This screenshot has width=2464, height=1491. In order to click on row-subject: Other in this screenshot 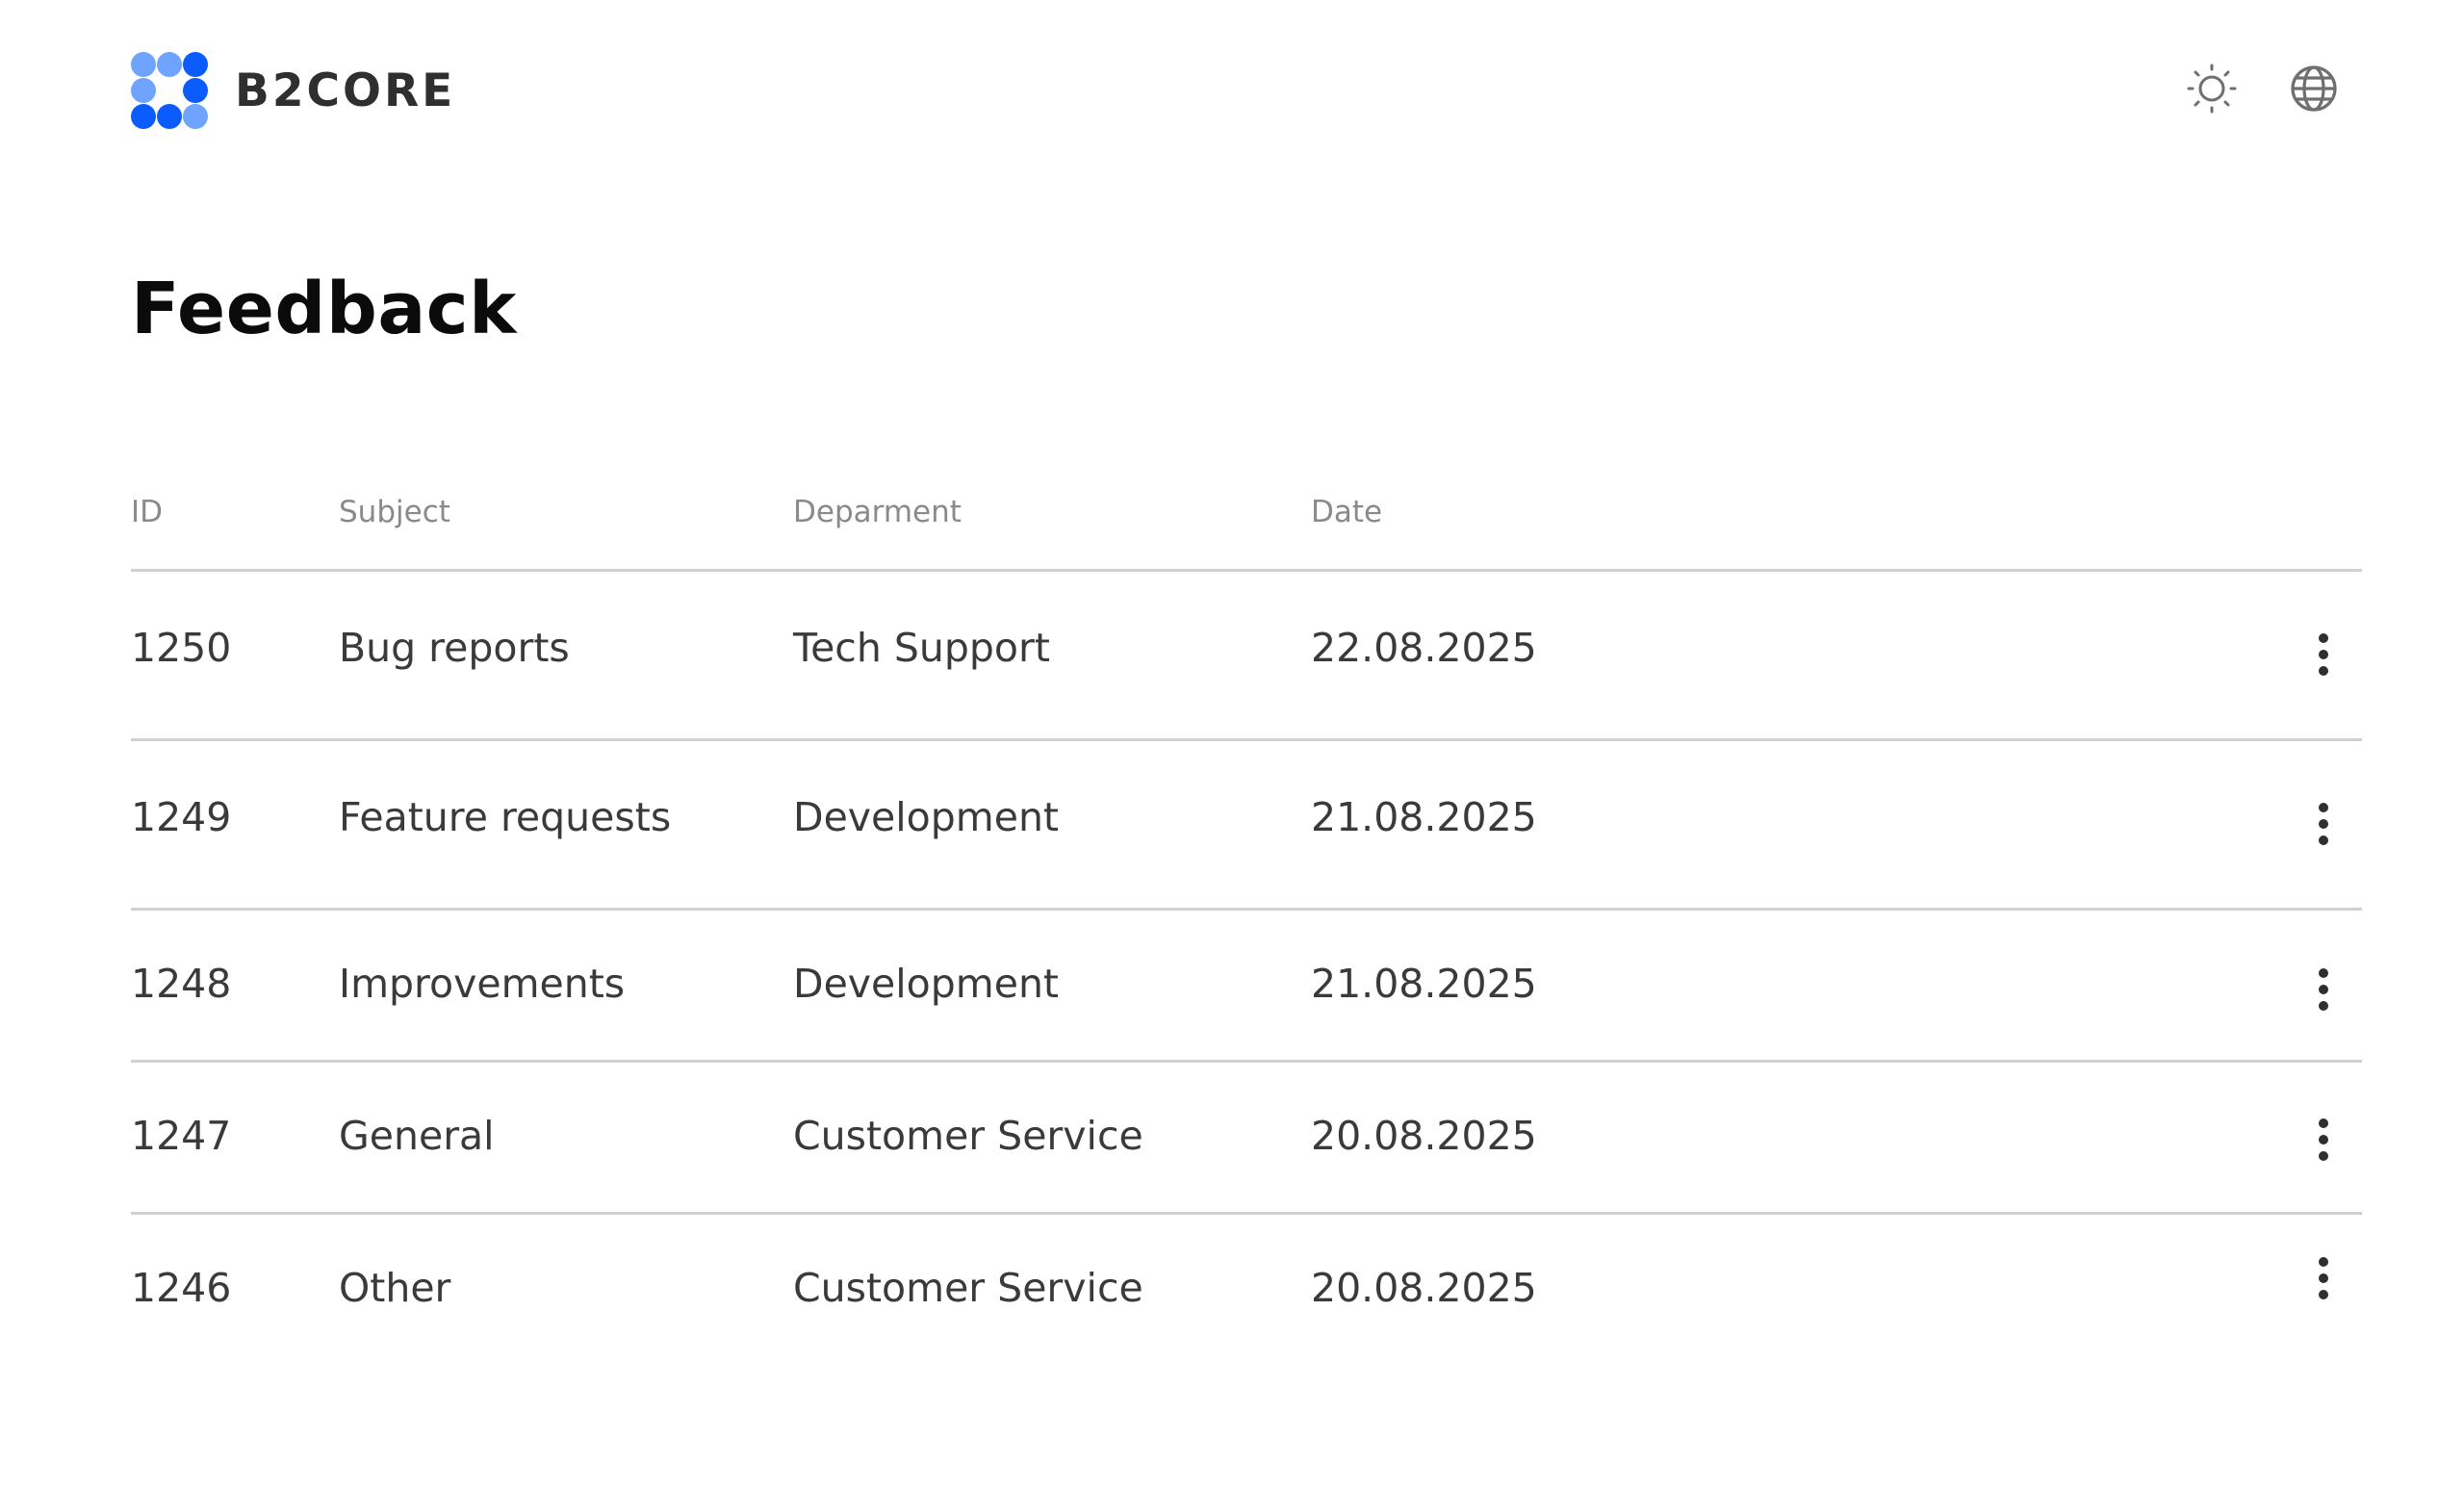, I will do `click(395, 1288)`.